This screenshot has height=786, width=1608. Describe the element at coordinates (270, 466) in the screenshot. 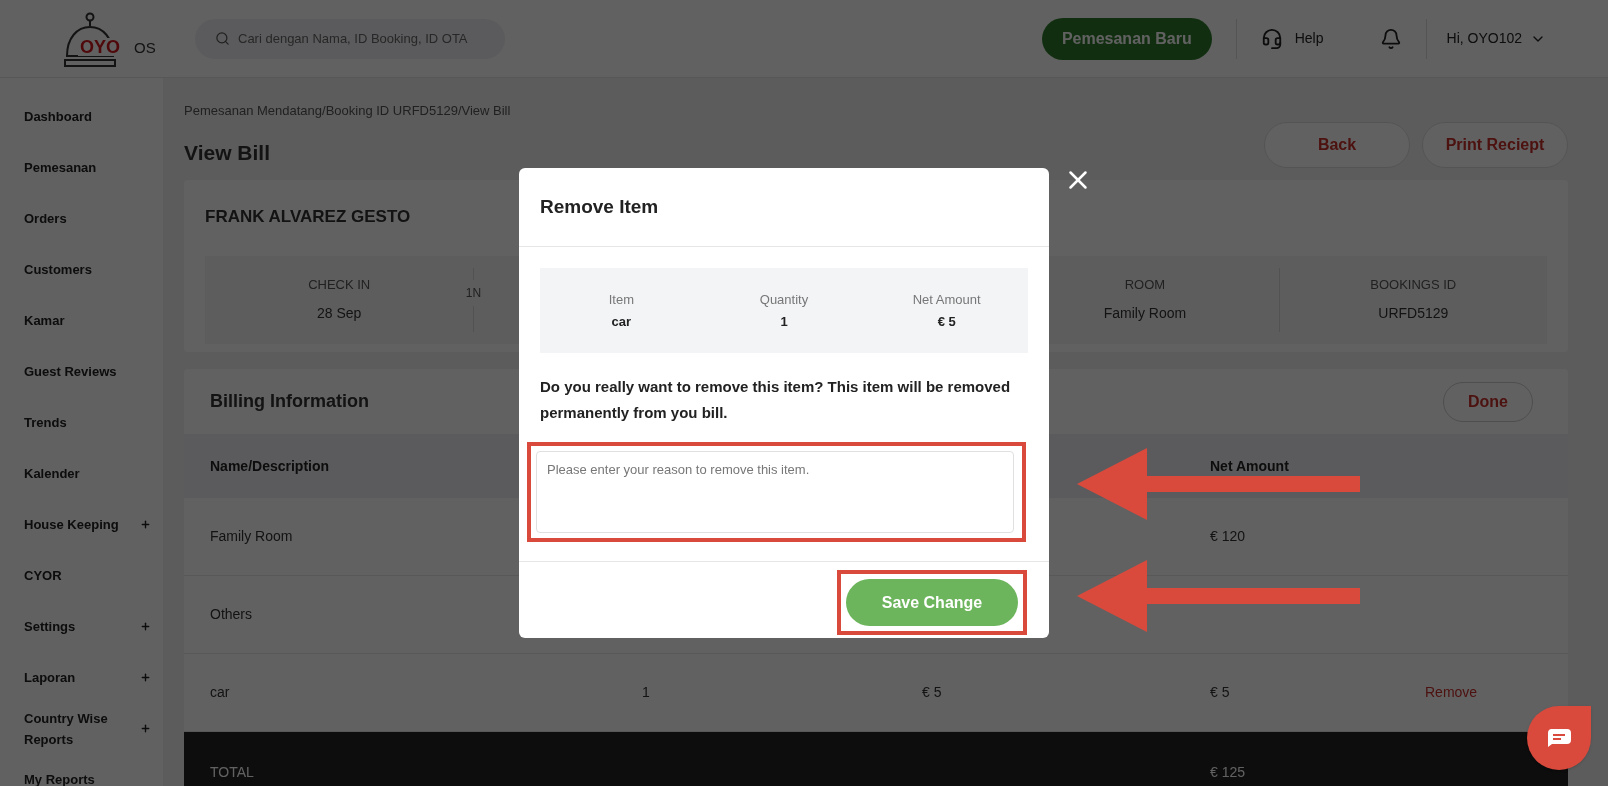

I see `column-header: Name/Description` at that location.